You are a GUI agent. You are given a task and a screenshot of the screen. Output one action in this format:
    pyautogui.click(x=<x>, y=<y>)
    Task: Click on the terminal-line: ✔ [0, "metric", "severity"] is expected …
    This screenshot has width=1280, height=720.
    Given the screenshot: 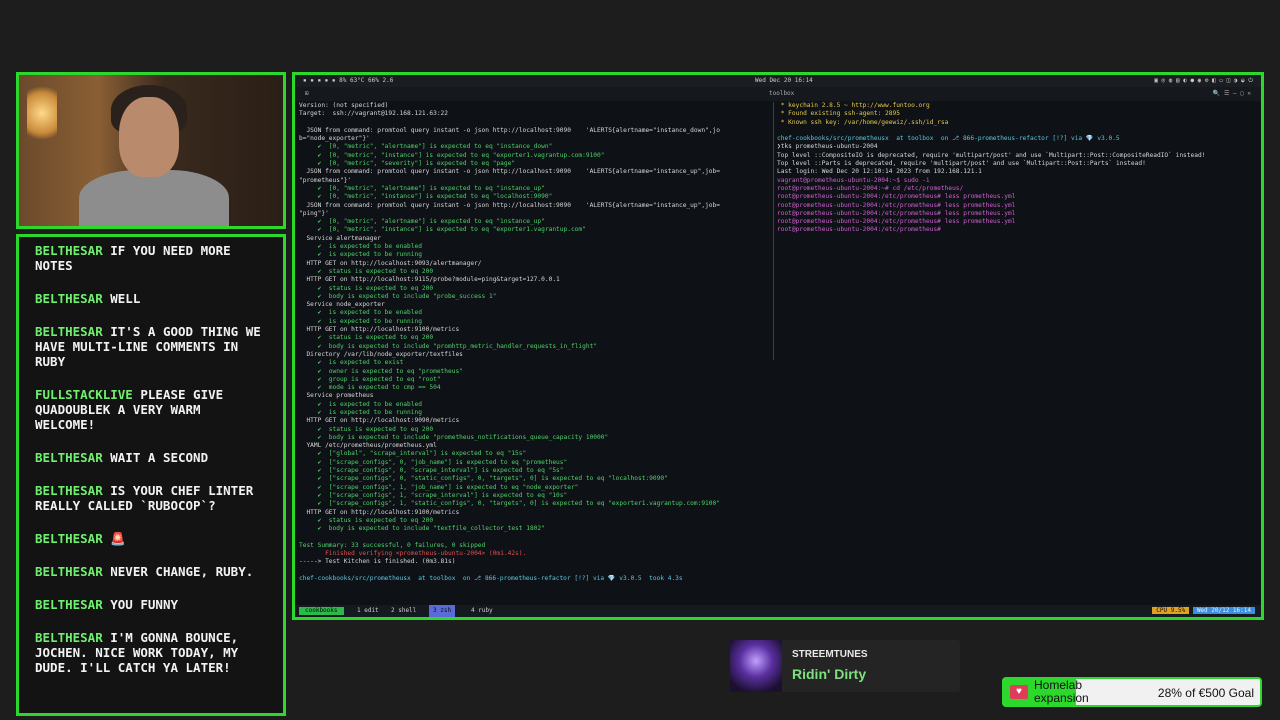 What is the action you would take?
    pyautogui.click(x=407, y=164)
    